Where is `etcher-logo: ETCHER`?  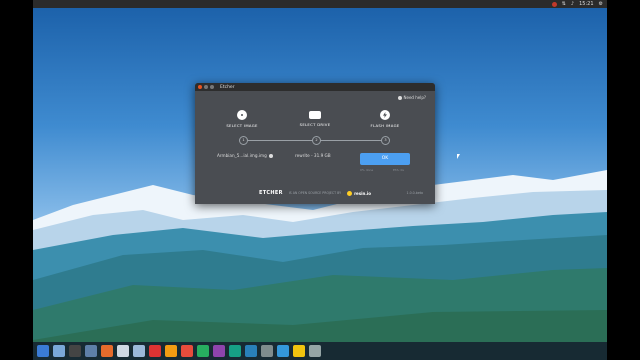 etcher-logo: ETCHER is located at coordinates (270, 193).